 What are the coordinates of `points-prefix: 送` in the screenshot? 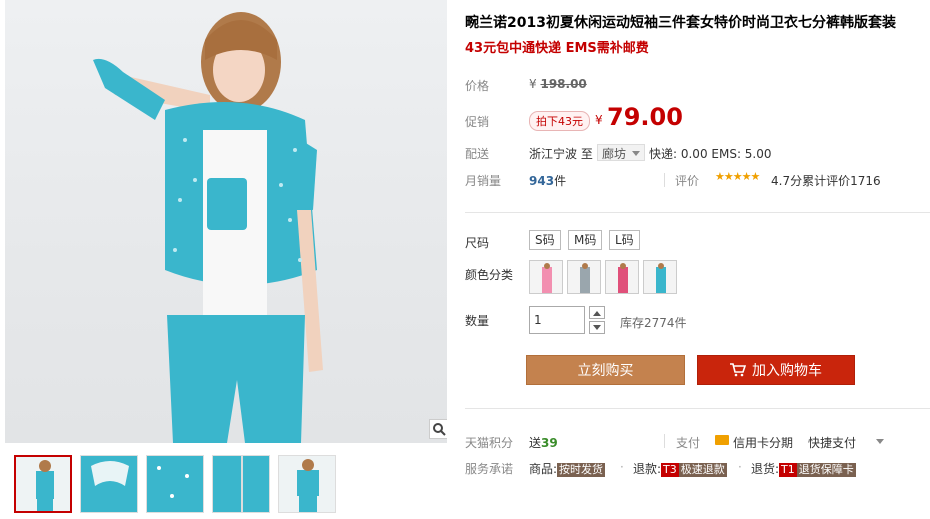 It's located at (535, 443).